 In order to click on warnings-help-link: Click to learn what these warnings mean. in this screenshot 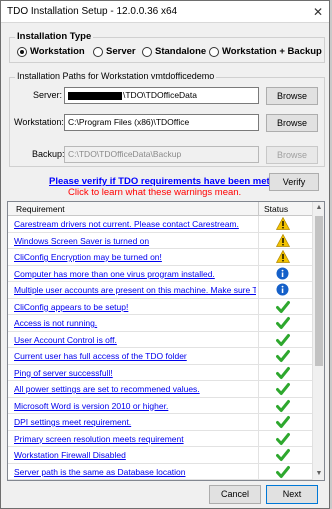, I will do `click(154, 192)`.